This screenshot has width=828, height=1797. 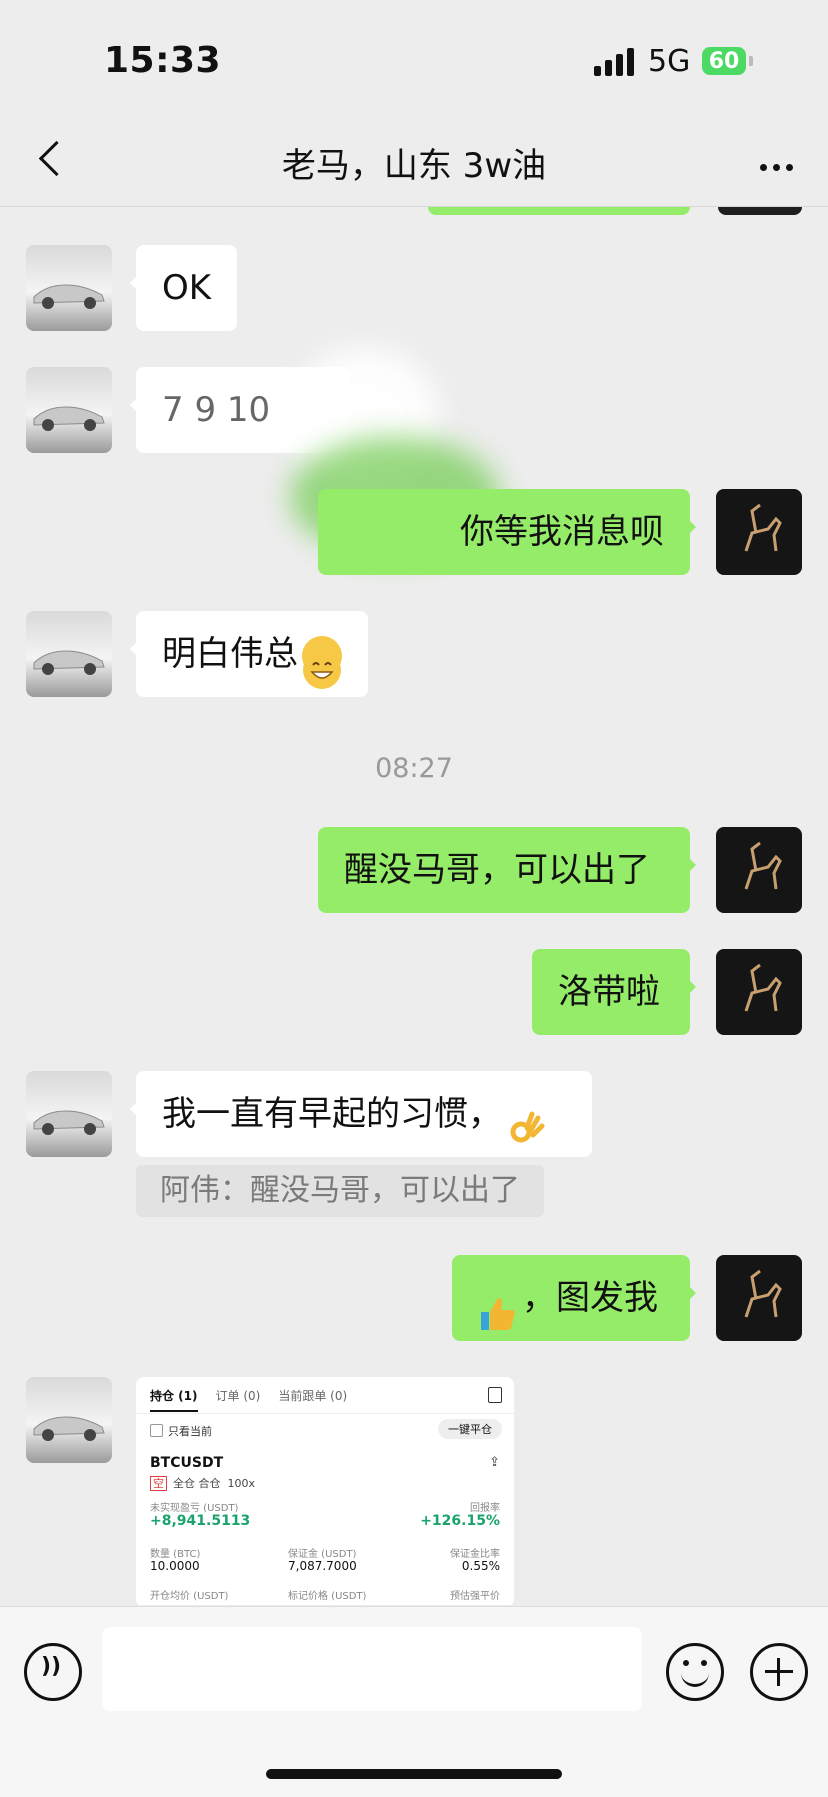 I want to click on message-text: 醒没马哥，可以出了, so click(x=497, y=870).